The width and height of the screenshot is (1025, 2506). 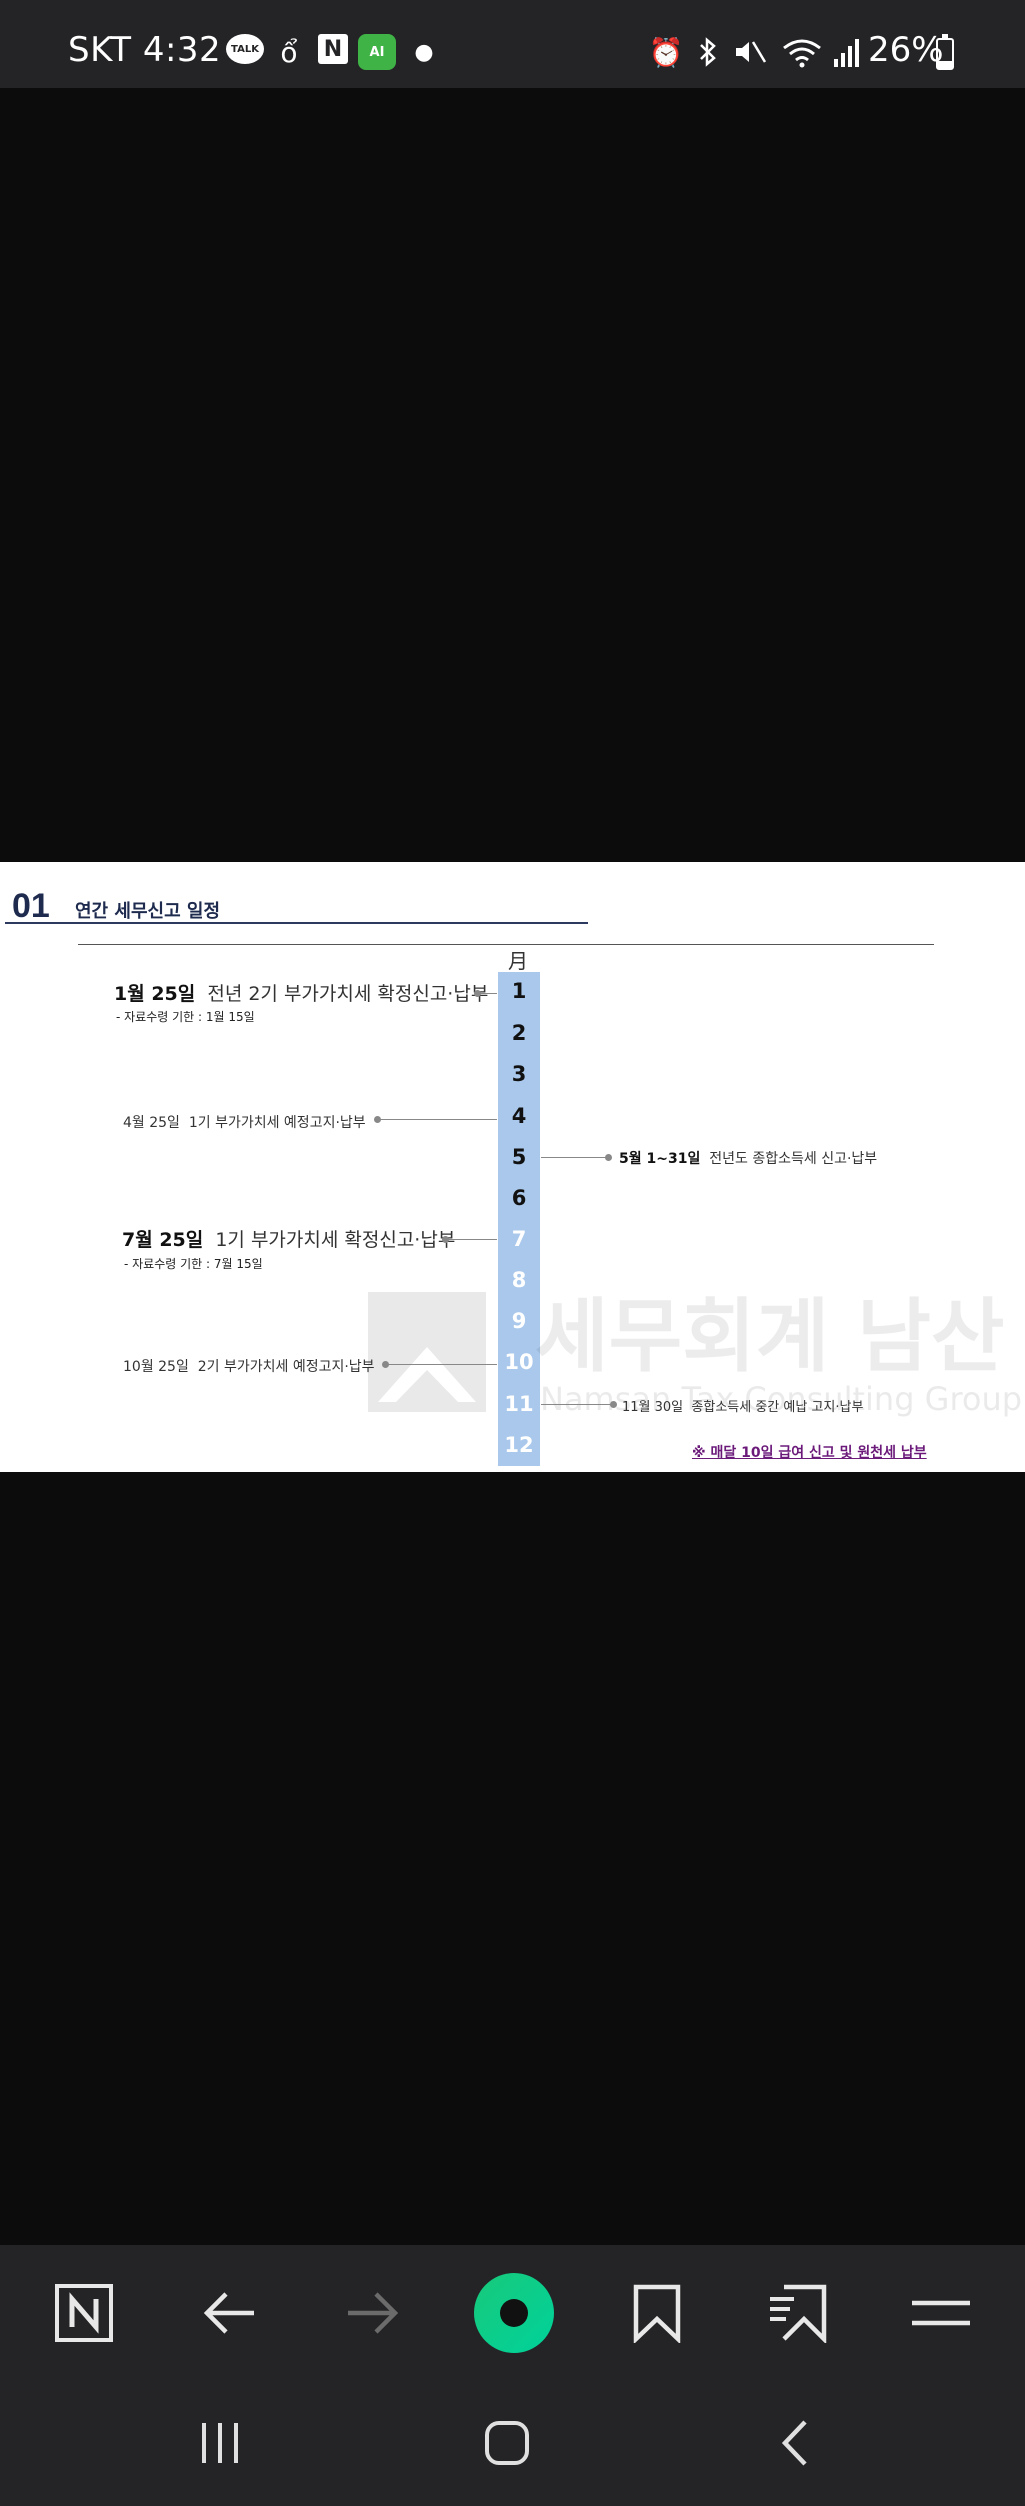 What do you see at coordinates (277, 1123) in the screenshot?
I see `event-apr-desc: 1기 부가가치세 예정고지·납부` at bounding box center [277, 1123].